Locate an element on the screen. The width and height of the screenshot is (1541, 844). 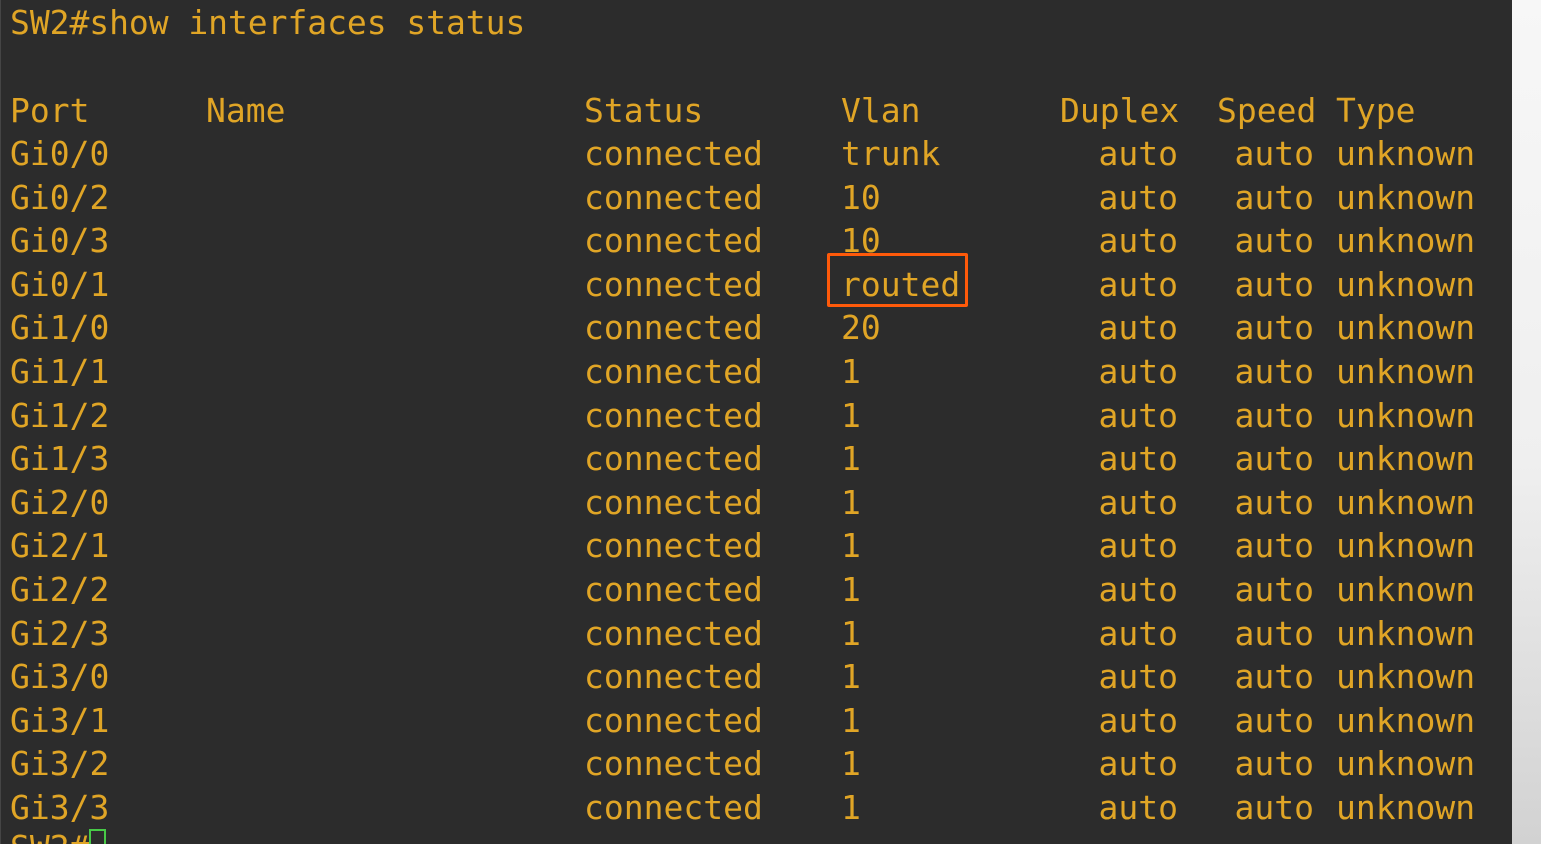
header-duplex: Duplex is located at coordinates (1120, 110).